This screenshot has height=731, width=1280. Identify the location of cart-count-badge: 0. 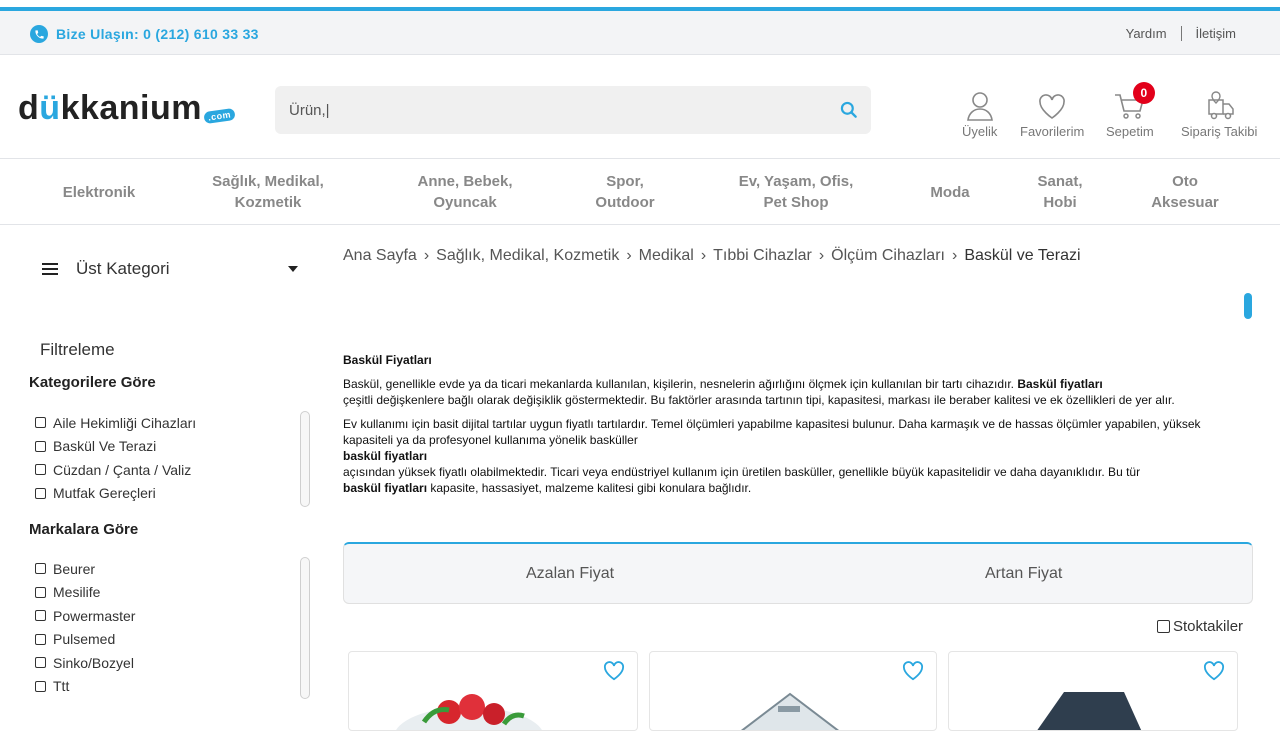
(1143, 93).